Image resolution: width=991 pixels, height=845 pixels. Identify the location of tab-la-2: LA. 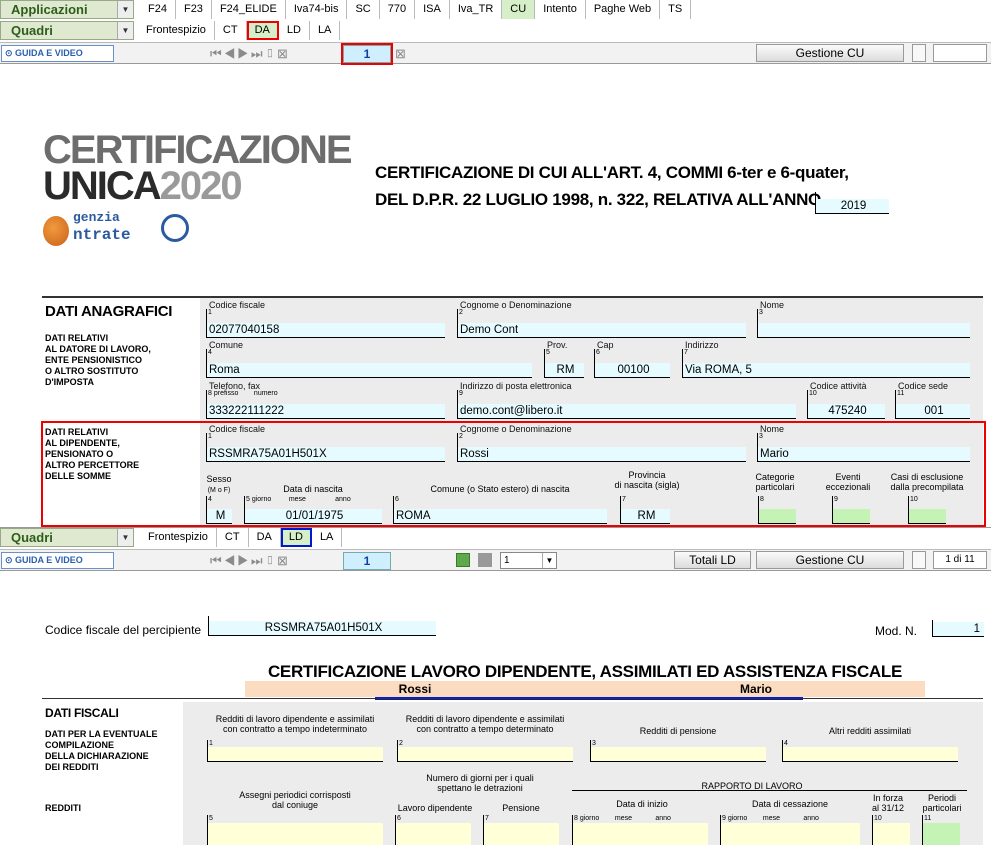
(327, 537).